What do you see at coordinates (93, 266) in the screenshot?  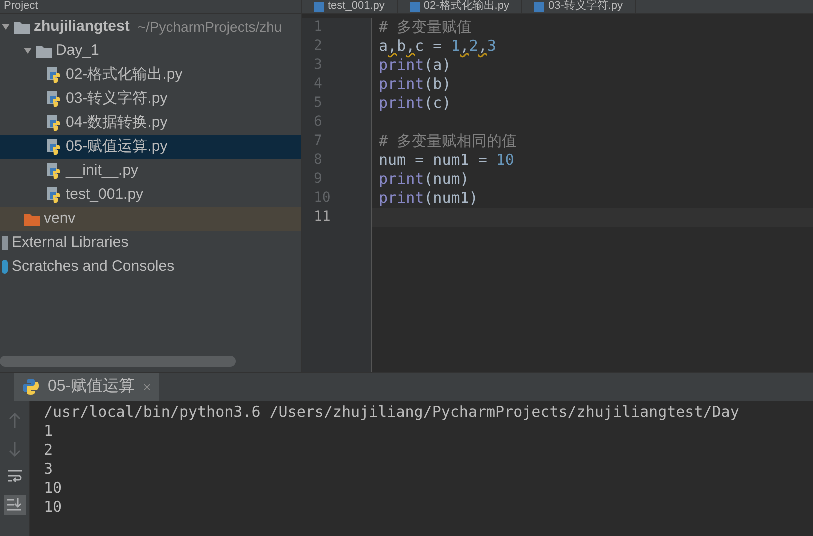 I see `tree-item-label: Scratches and Consoles` at bounding box center [93, 266].